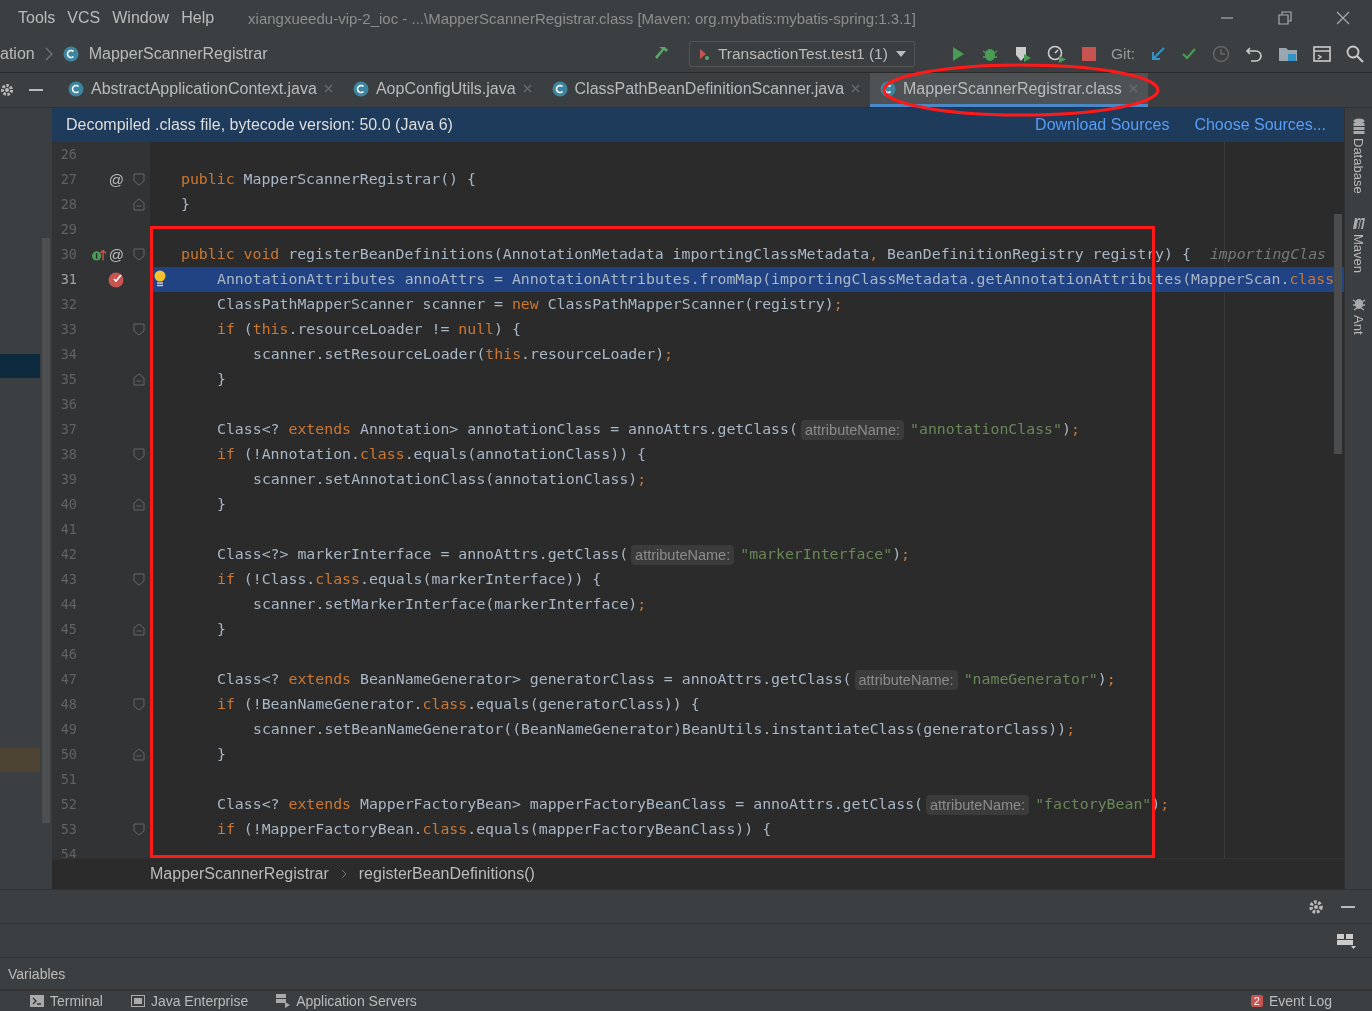 The image size is (1372, 1011). I want to click on code-text: (!Class., so click(279, 579).